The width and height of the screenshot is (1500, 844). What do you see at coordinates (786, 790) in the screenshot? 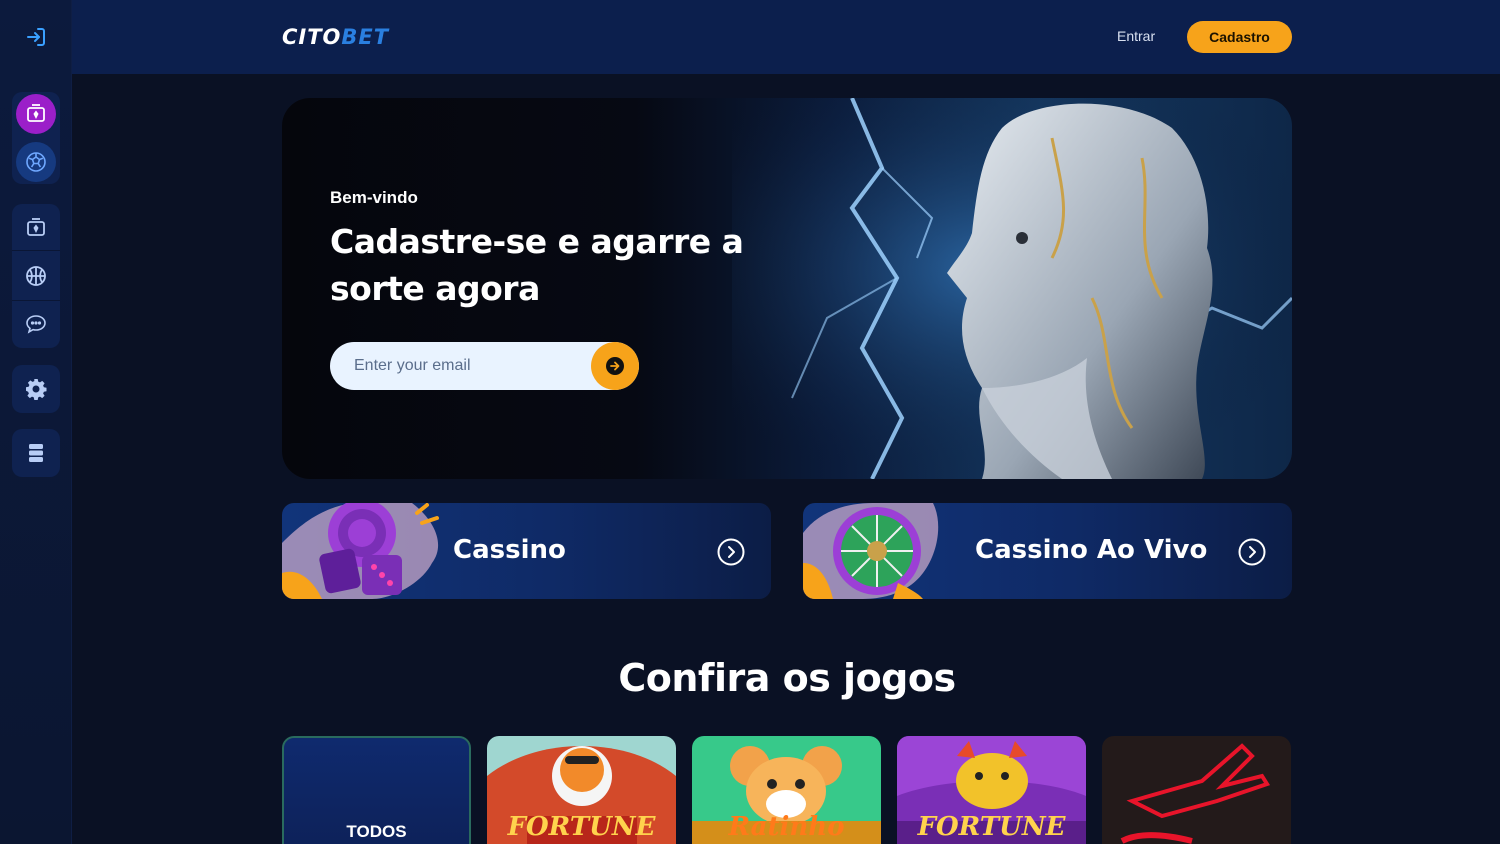
I see `game-tile-ratinho: Ratinho` at bounding box center [786, 790].